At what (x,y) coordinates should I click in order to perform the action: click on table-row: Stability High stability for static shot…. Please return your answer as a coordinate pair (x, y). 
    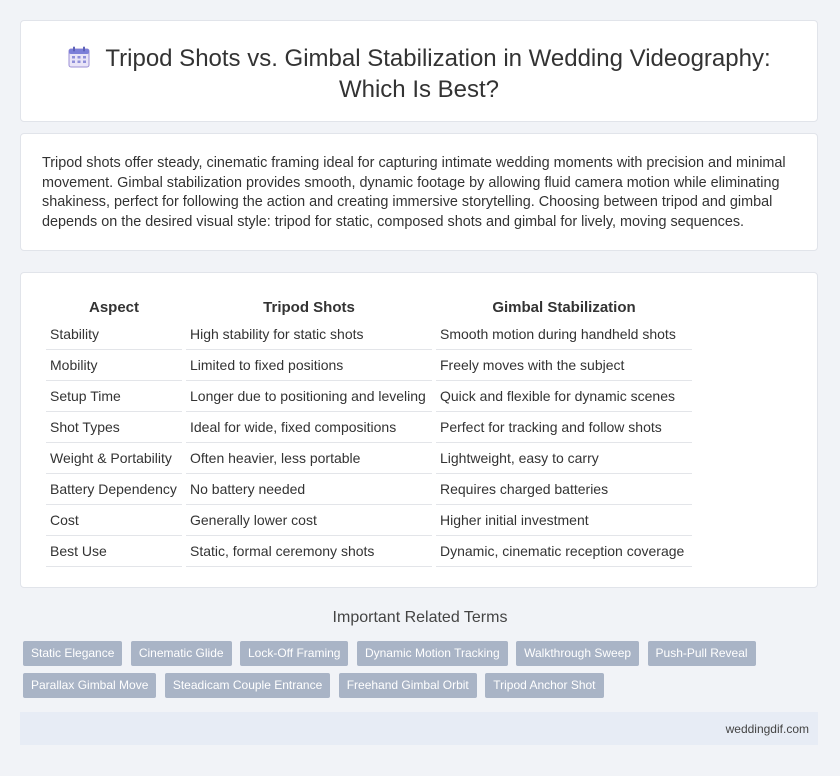
    Looking at the image, I should click on (369, 334).